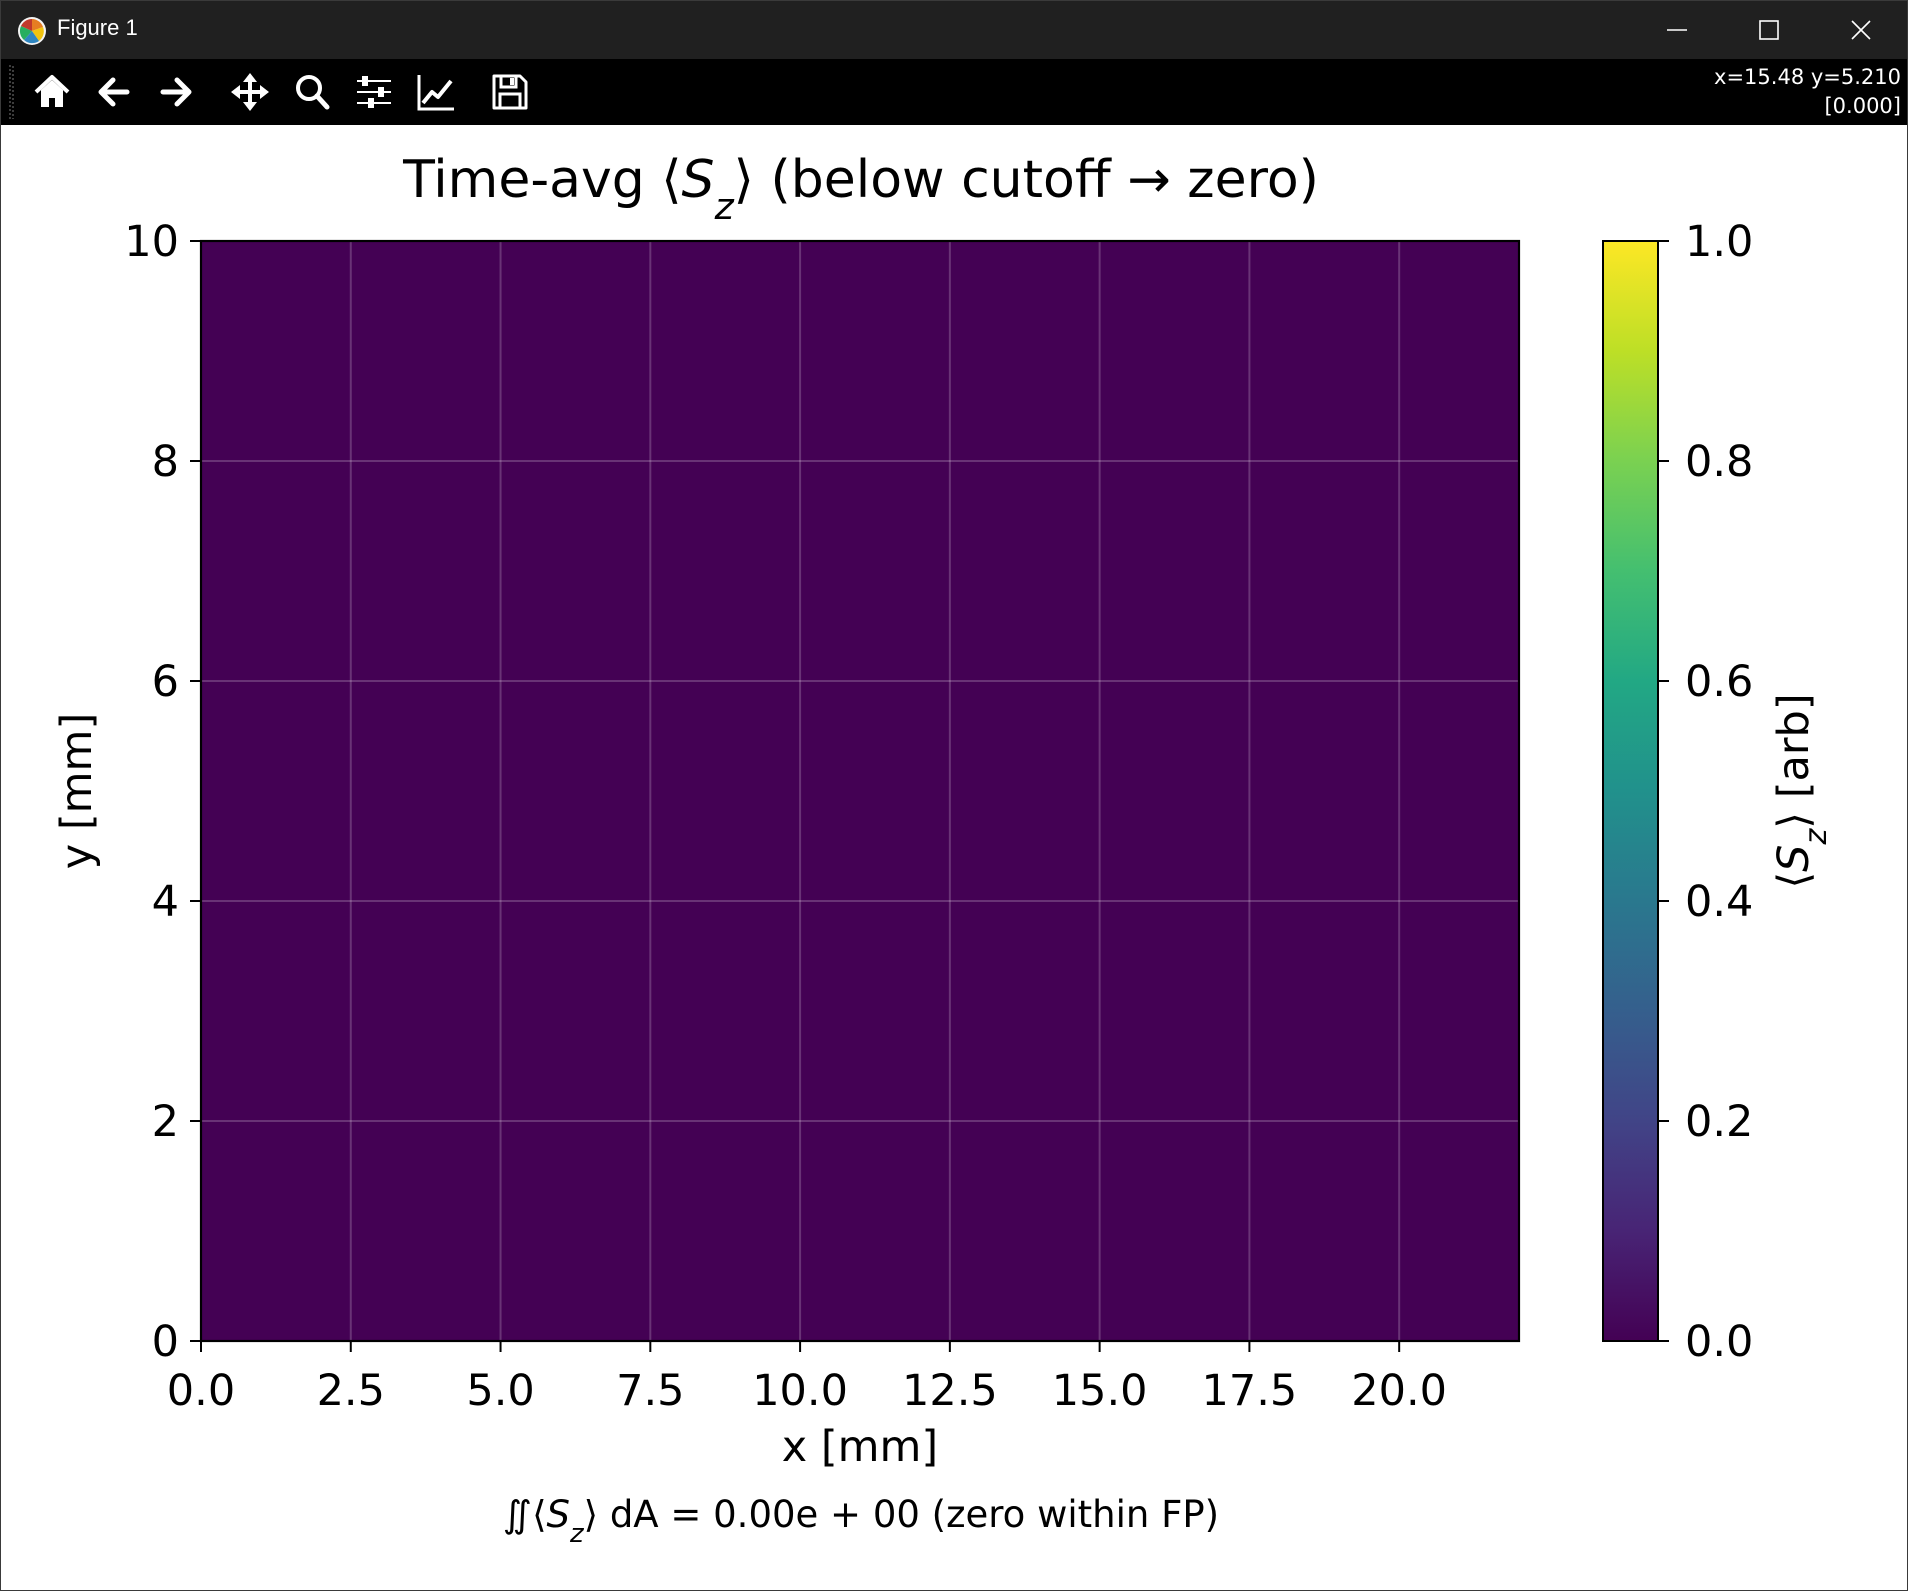 Image resolution: width=1908 pixels, height=1591 pixels. I want to click on pan-icon, so click(250, 92).